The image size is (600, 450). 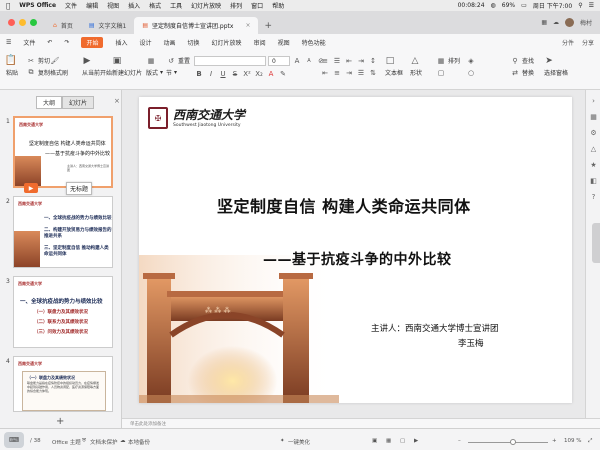 What do you see at coordinates (139, 442) in the screenshot?
I see `backup-status: 本地备份` at bounding box center [139, 442].